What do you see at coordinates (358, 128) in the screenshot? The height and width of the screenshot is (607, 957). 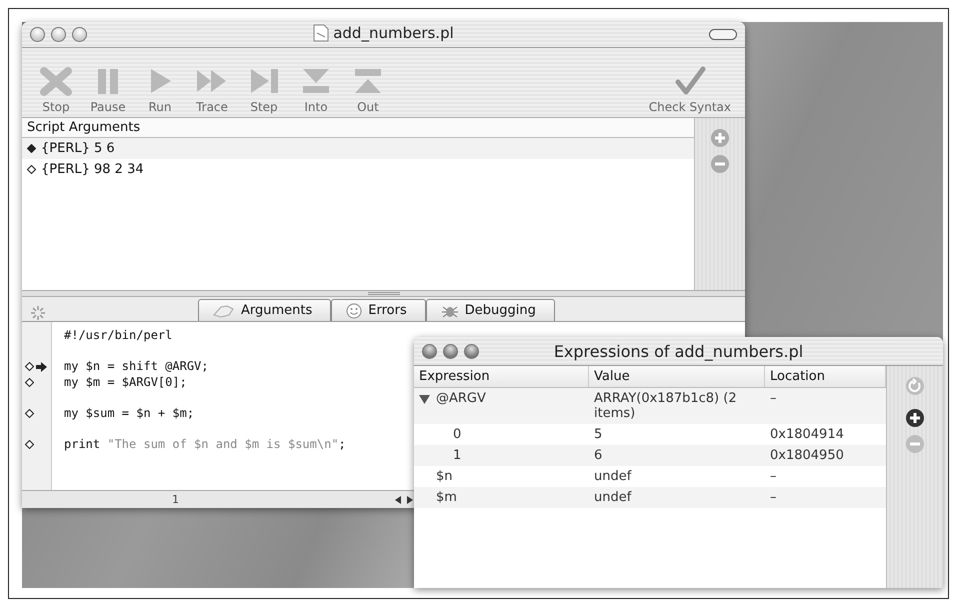 I see `column-header: Script Arguments` at bounding box center [358, 128].